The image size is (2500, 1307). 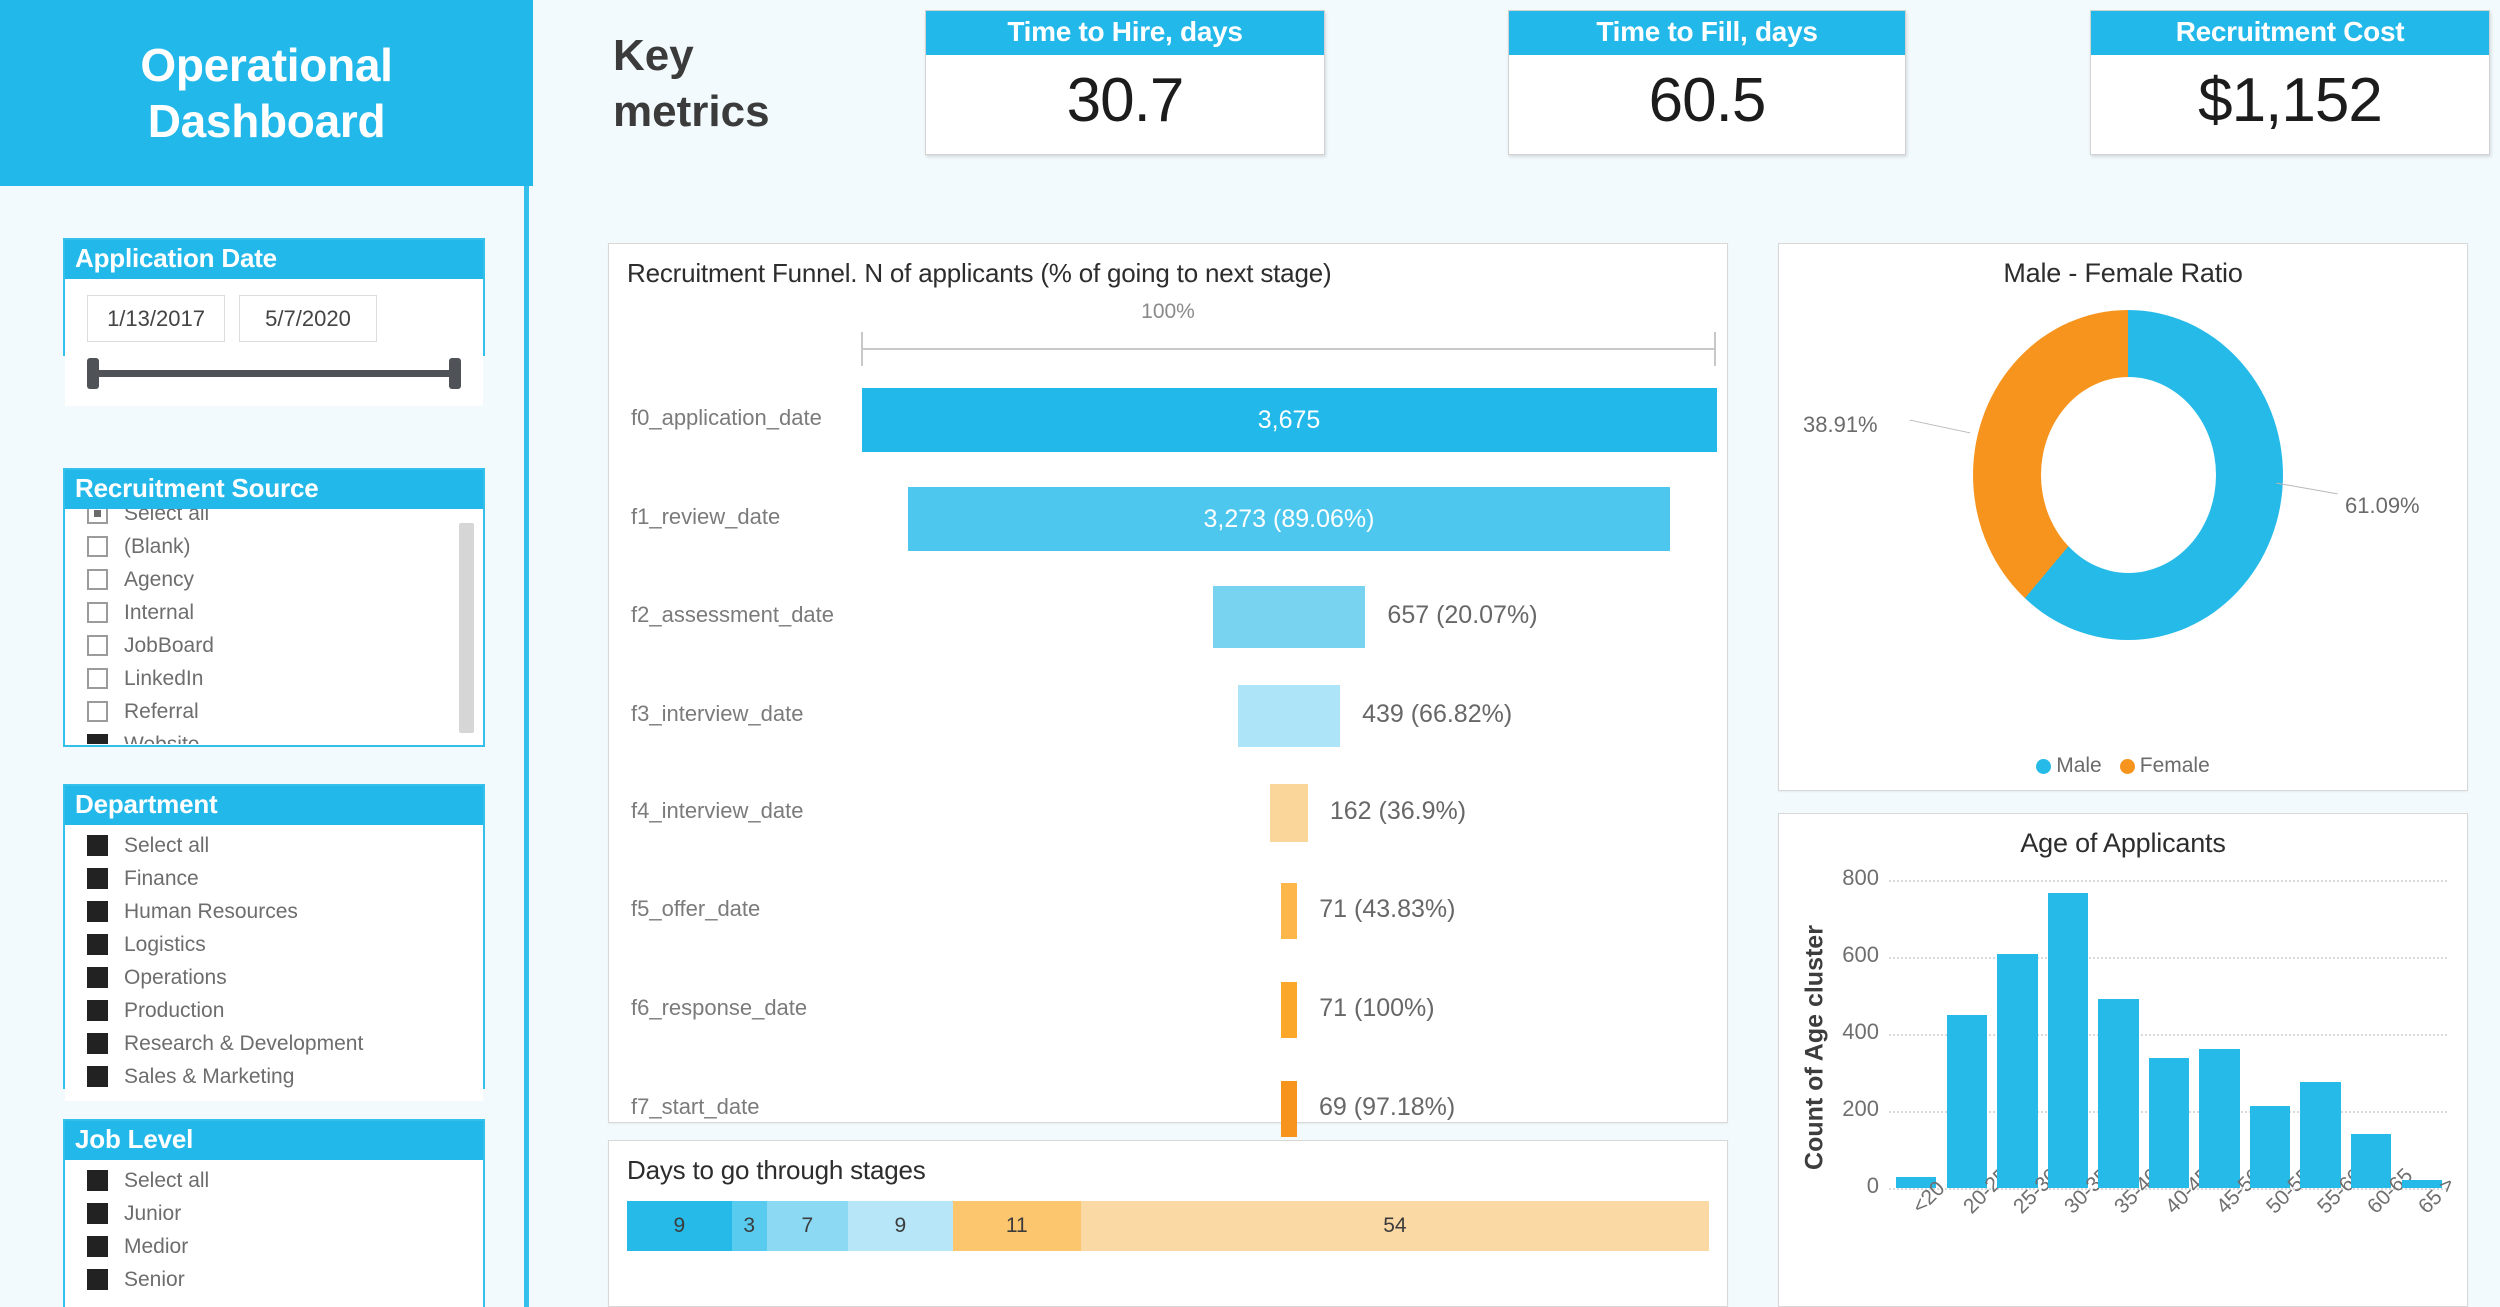 I want to click on date-range-inputs: 1/13/2017 5/7/2020, so click(x=274, y=313).